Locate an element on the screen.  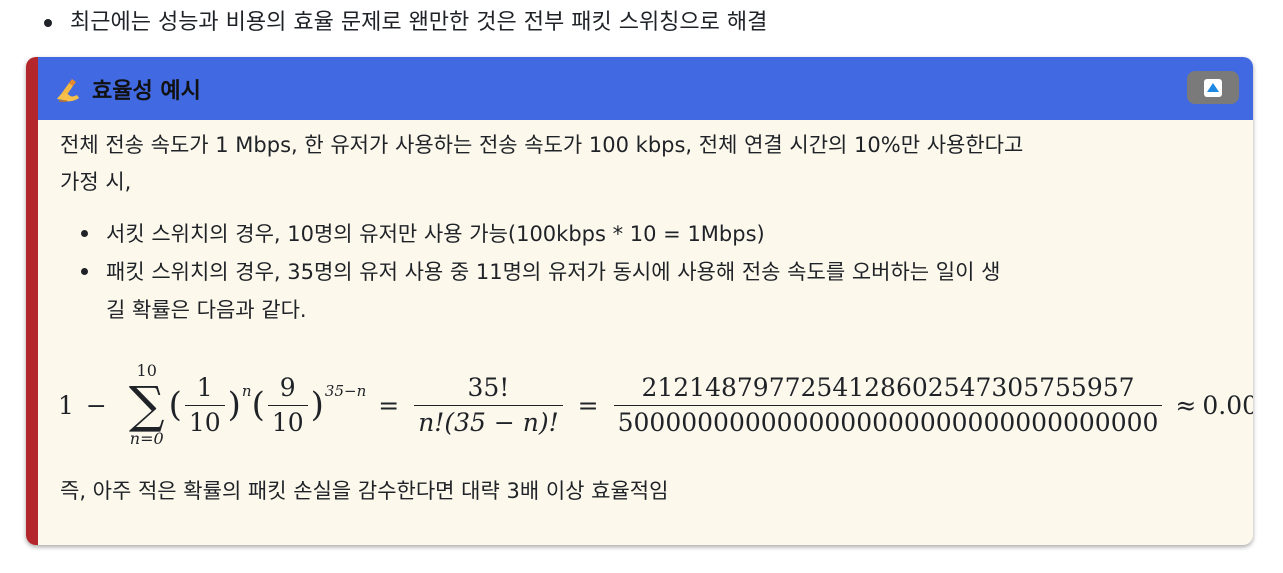
chevron-up-icon is located at coordinates (1213, 87).